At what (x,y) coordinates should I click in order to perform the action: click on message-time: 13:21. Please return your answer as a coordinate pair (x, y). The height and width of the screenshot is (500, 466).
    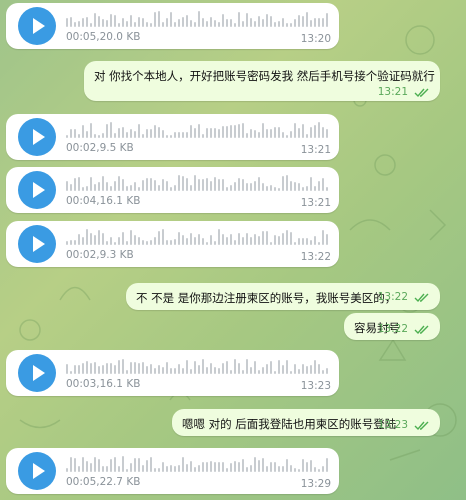
    Looking at the image, I should click on (315, 150).